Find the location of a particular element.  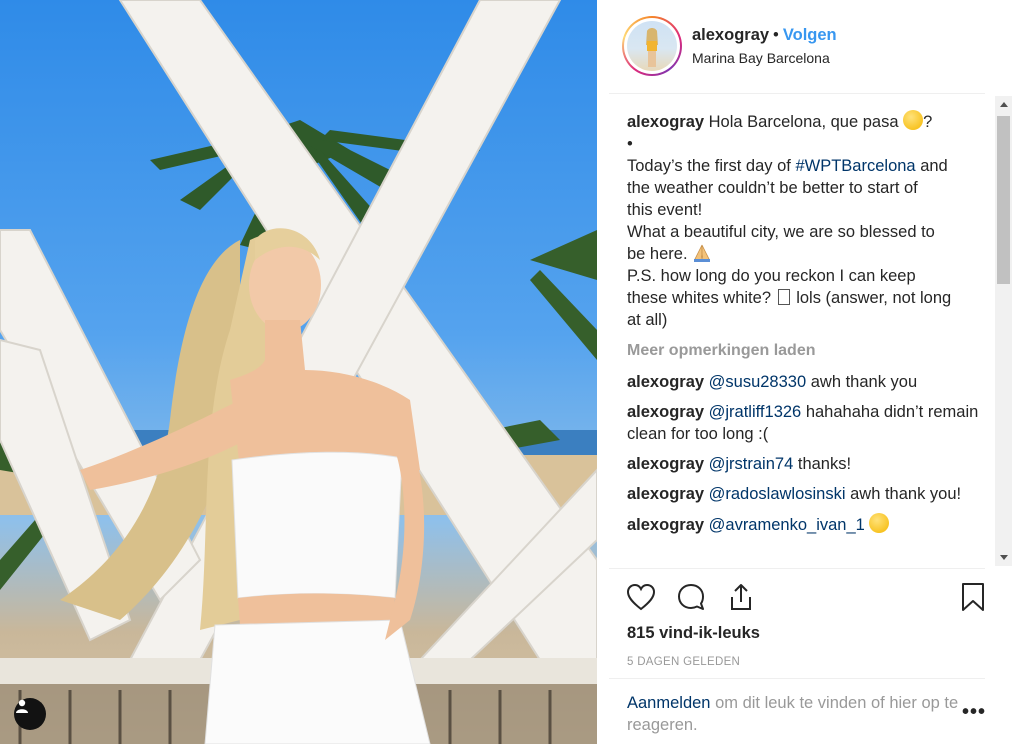

comment-mention: @jrstrain74 is located at coordinates (751, 464).